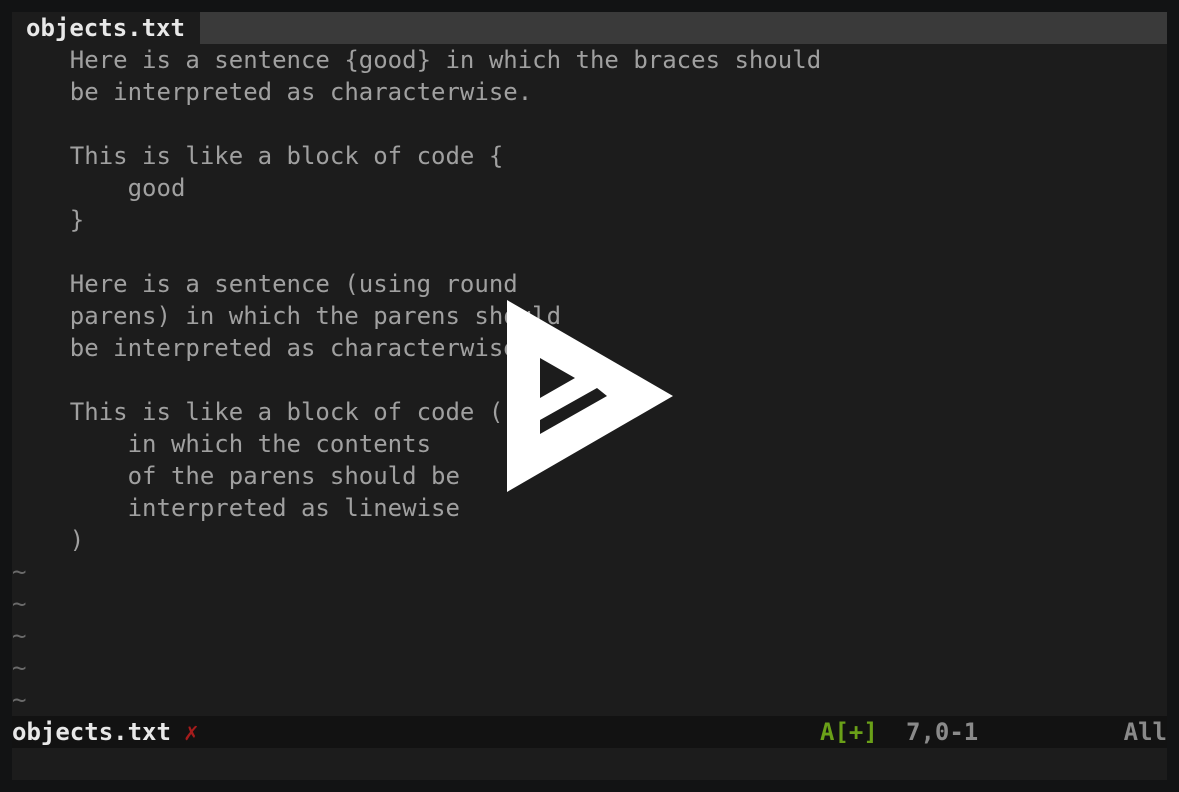 Image resolution: width=1179 pixels, height=792 pixels. Describe the element at coordinates (91, 732) in the screenshot. I see `status-filename: objects.txt` at that location.